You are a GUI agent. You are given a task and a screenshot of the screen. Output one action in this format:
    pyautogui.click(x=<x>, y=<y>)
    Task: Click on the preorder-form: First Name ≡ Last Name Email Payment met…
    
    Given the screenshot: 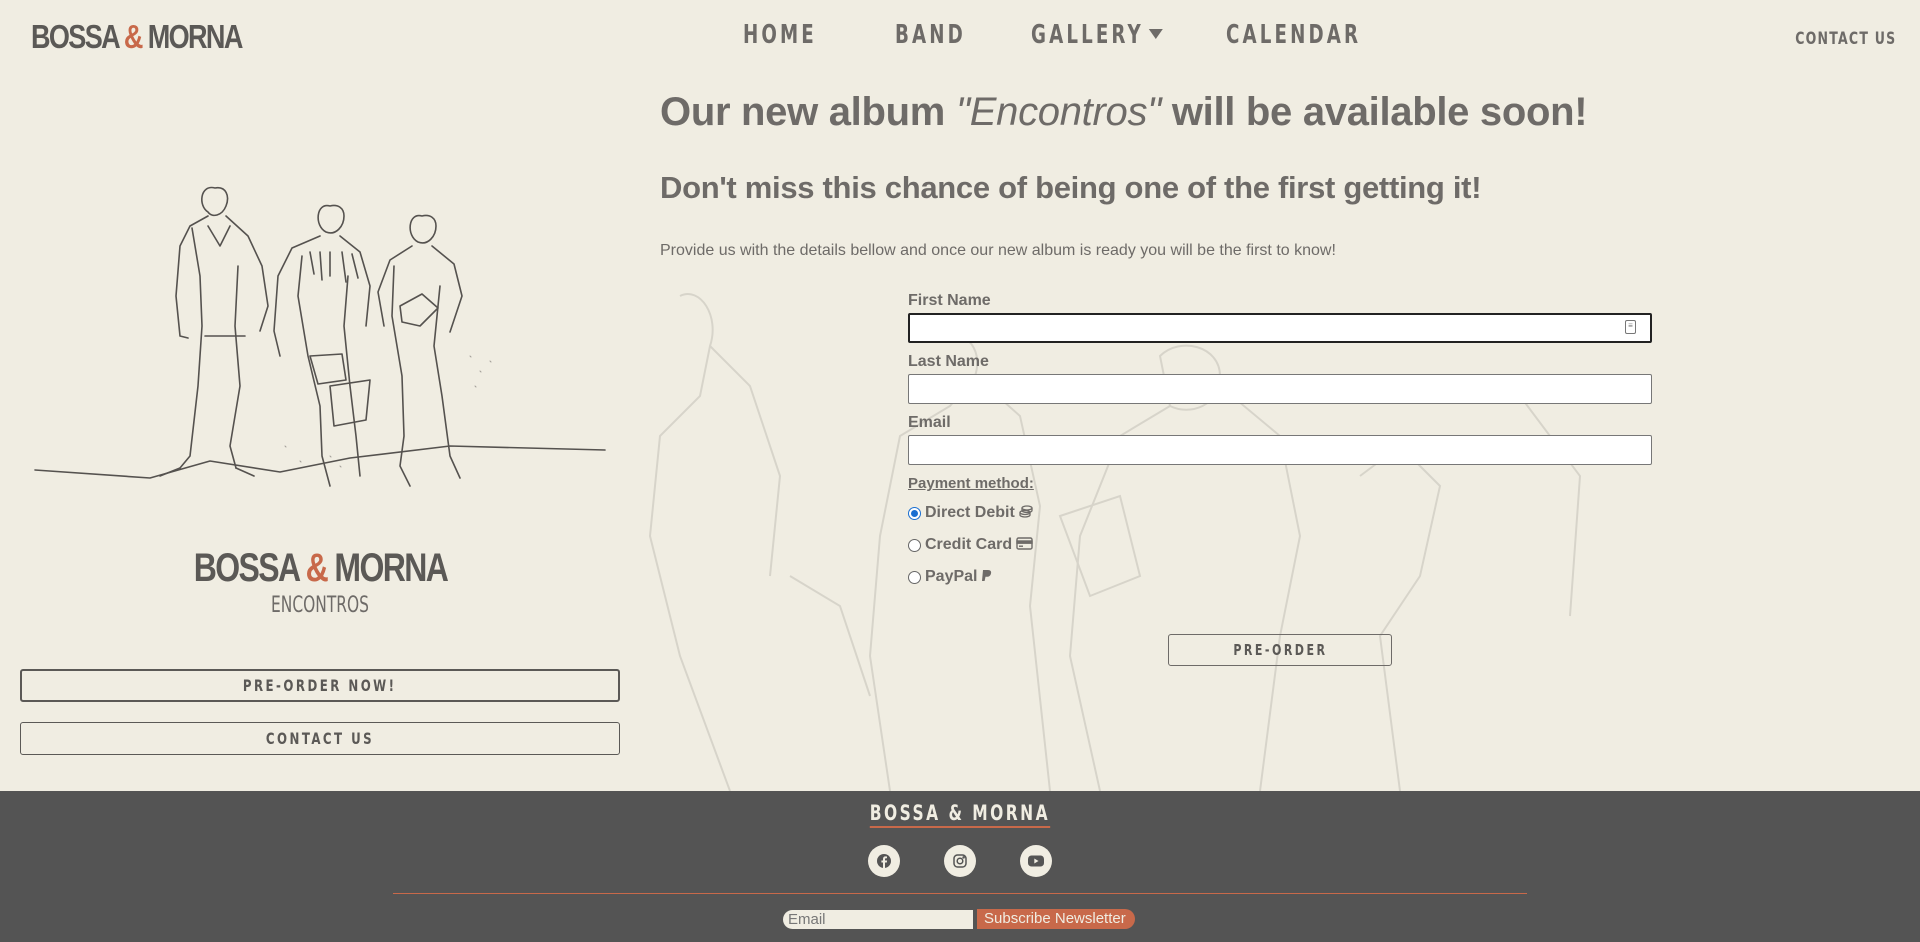 What is the action you would take?
    pyautogui.click(x=1280, y=446)
    